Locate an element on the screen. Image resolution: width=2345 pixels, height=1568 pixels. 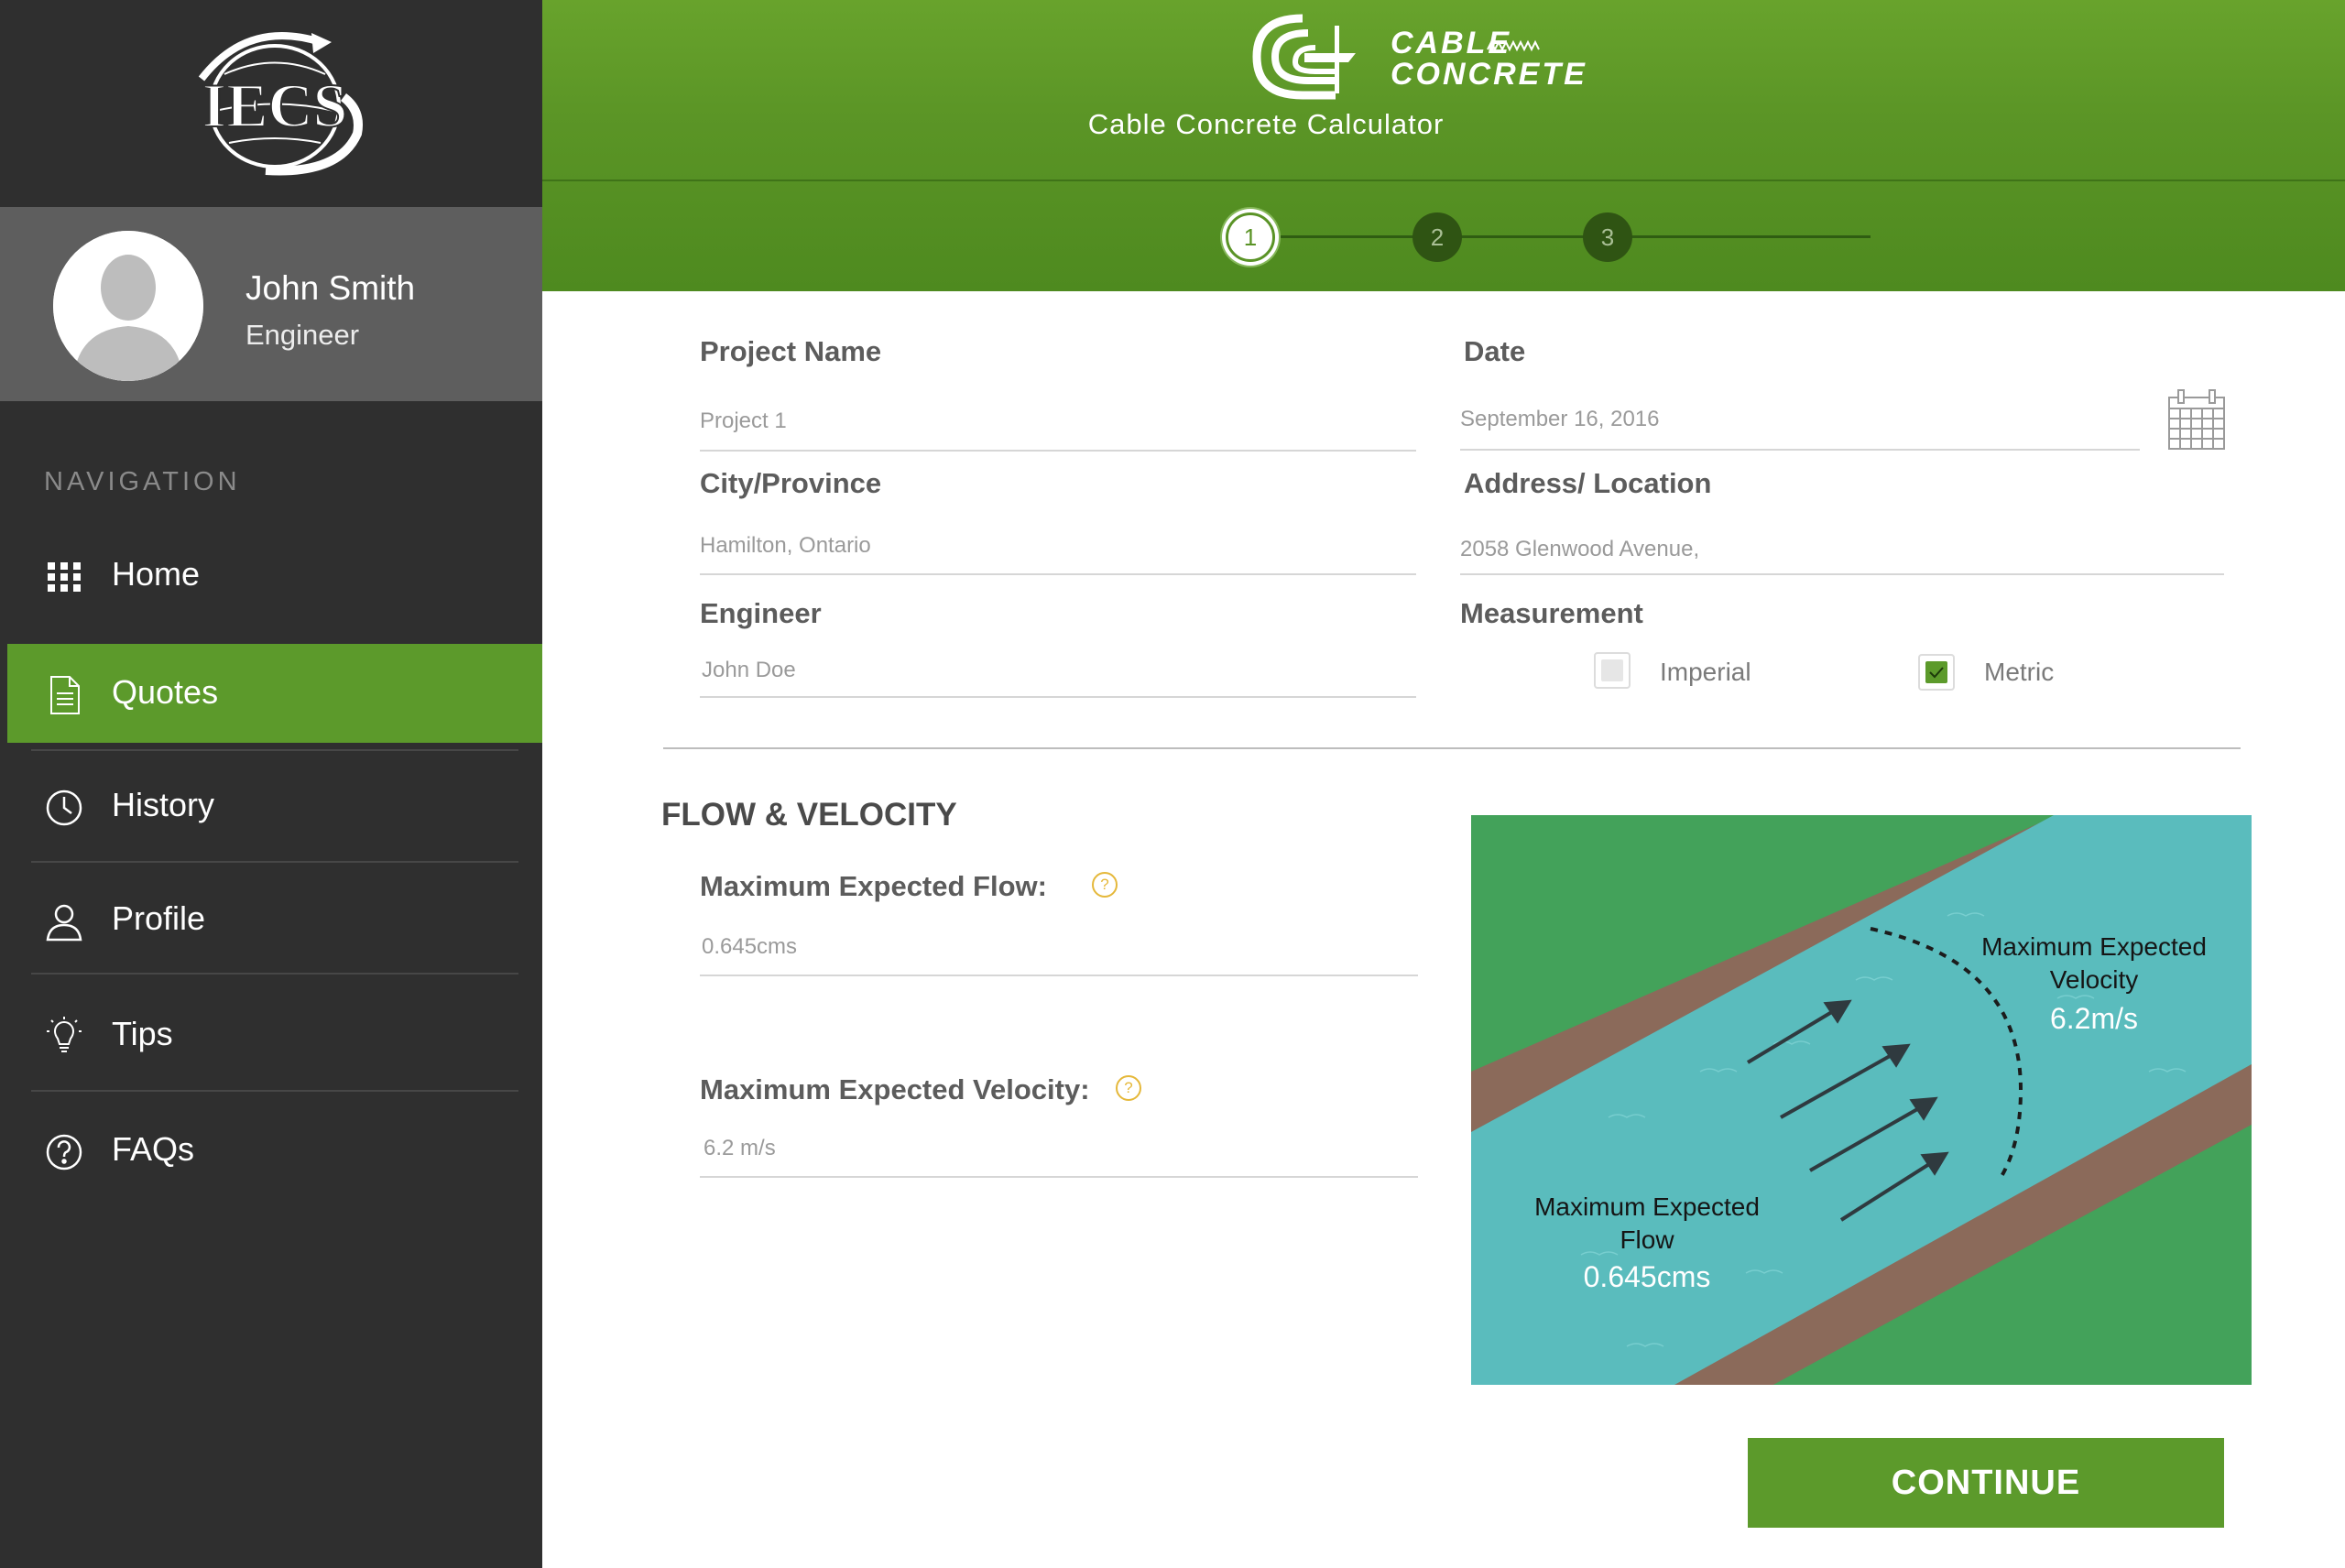
velocity-caption-line2: Velocity is located at coordinates (2094, 979).